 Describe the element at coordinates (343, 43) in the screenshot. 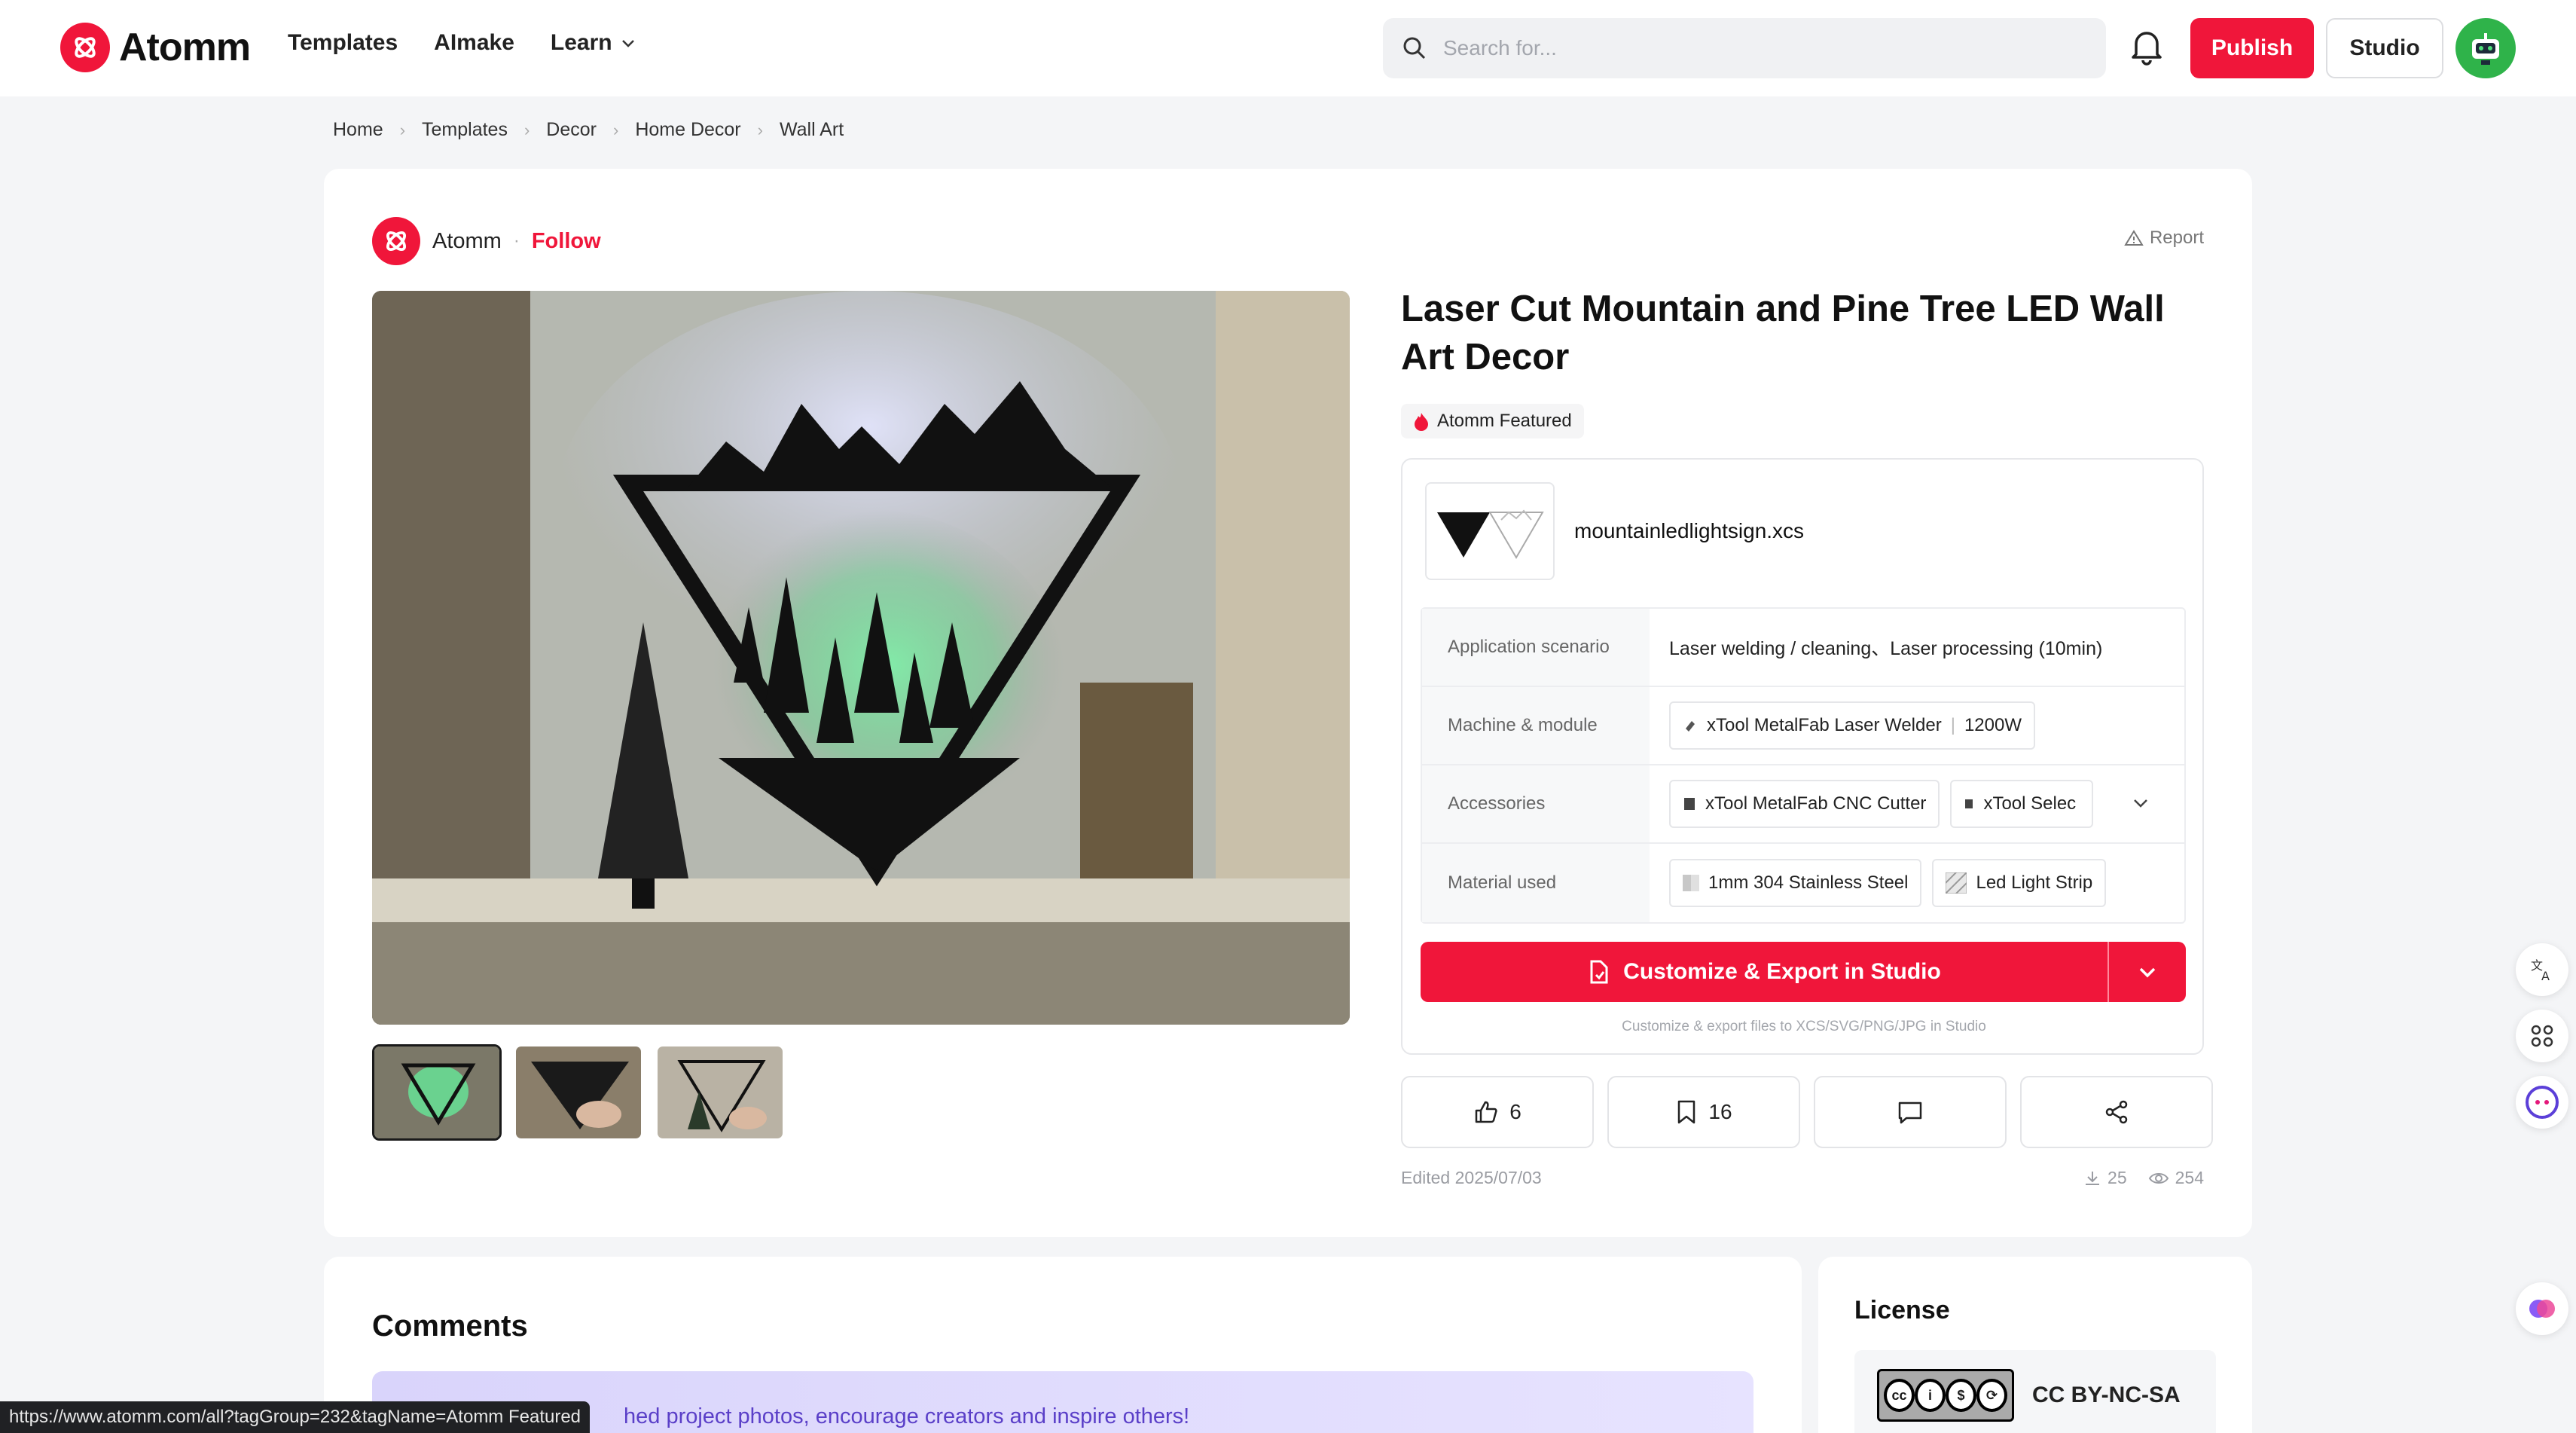

I see `nav-templates: Templates` at that location.